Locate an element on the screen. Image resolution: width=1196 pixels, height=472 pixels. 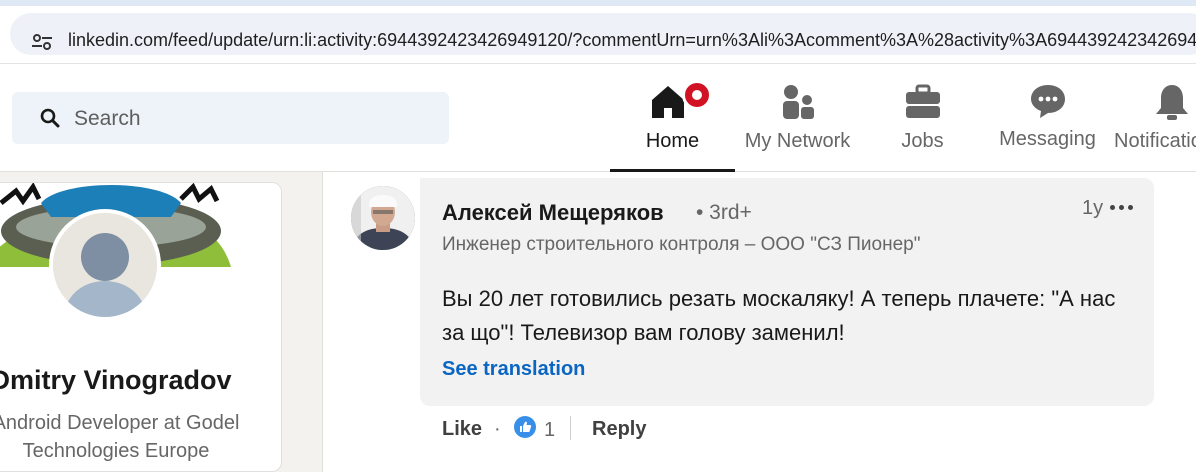
nav-item-jobs: Jobs is located at coordinates (922, 125).